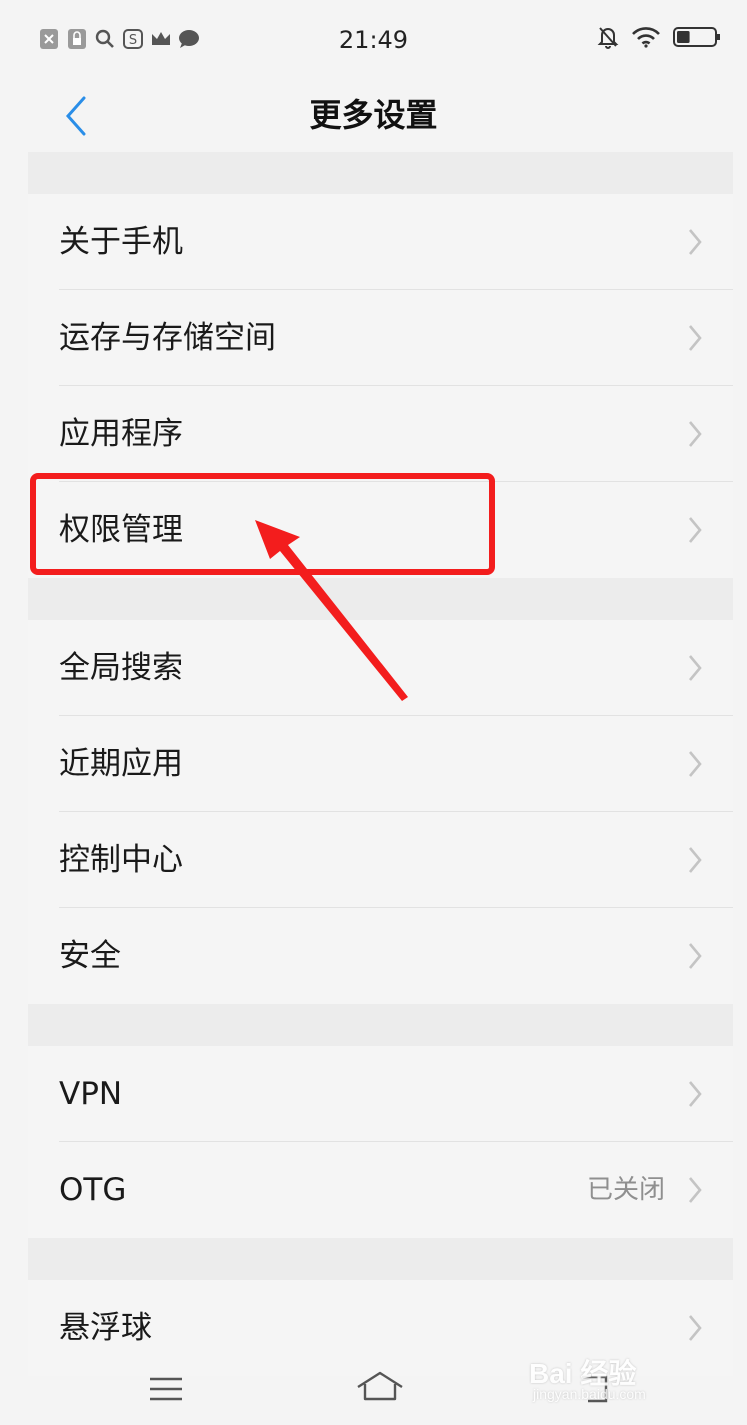 Image resolution: width=747 pixels, height=1425 pixels. What do you see at coordinates (167, 338) in the screenshot?
I see `settings-item-label: 运存与存储空间` at bounding box center [167, 338].